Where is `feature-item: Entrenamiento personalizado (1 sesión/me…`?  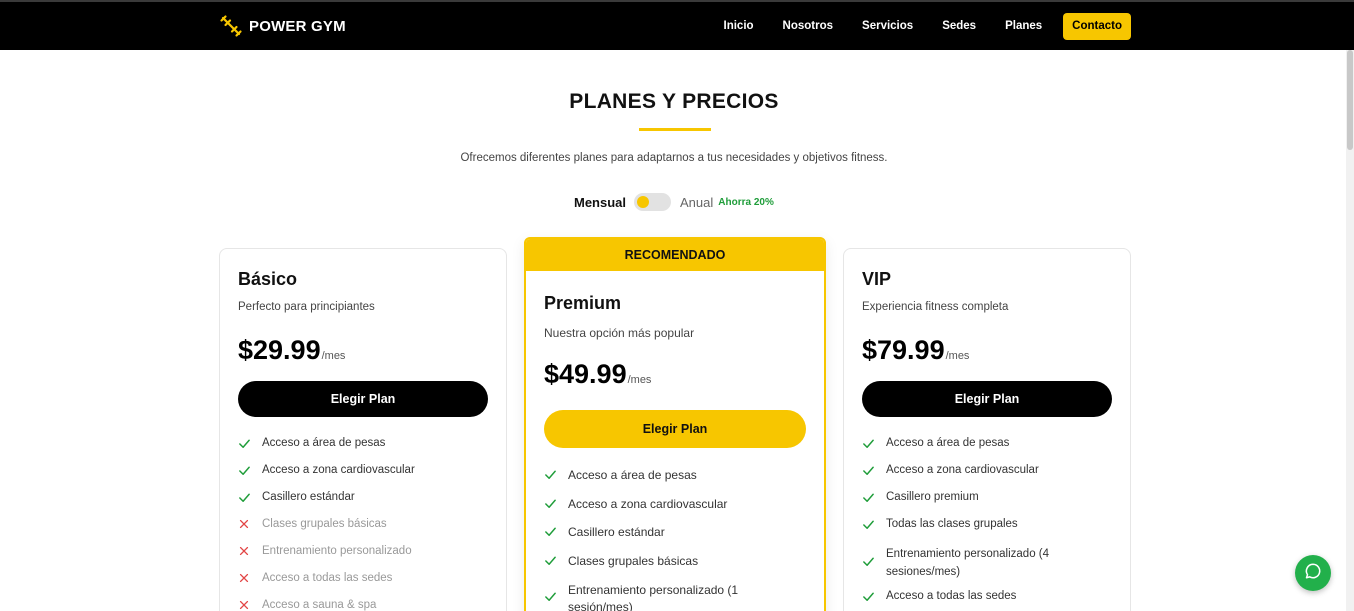 feature-item: Entrenamiento personalizado (1 sesión/me… is located at coordinates (675, 596).